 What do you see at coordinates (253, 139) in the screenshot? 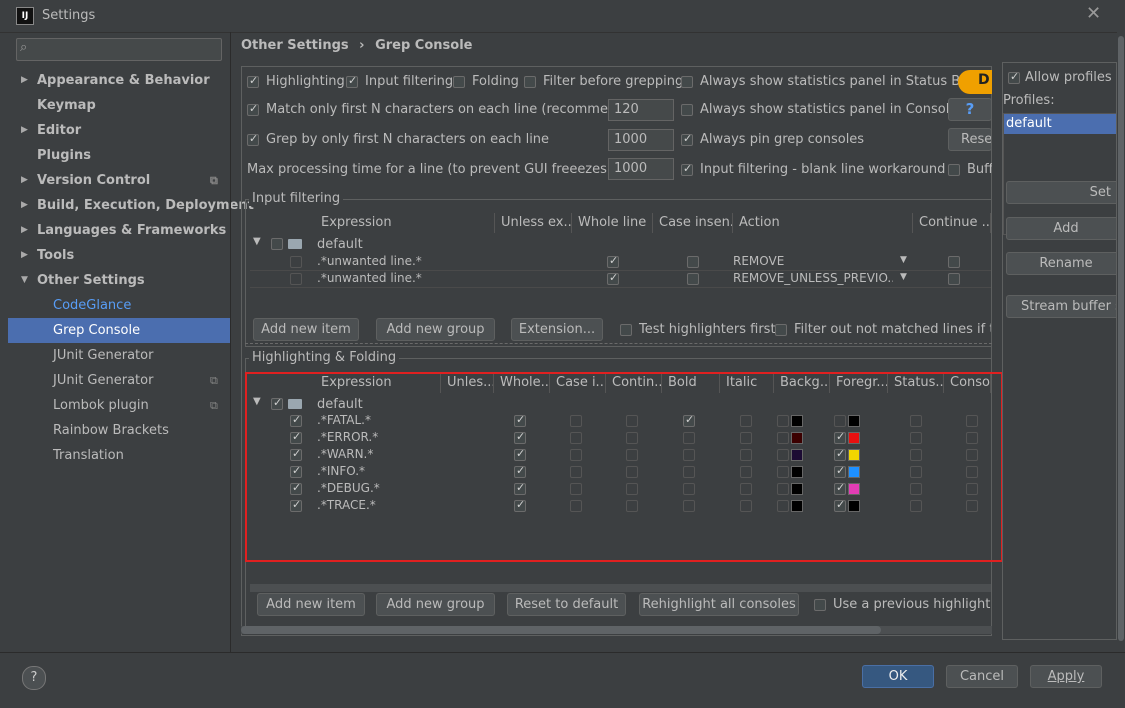
I see `grep-first-n-checkbox` at bounding box center [253, 139].